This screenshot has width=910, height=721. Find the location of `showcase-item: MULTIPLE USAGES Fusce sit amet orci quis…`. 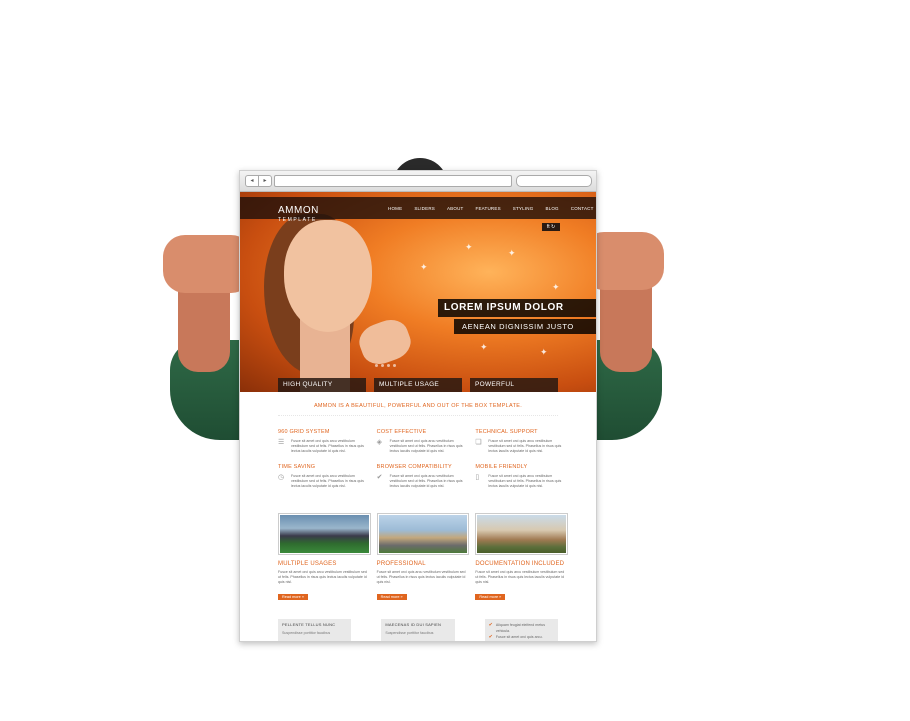

showcase-item: MULTIPLE USAGES Fusce sit amet orci quis… is located at coordinates (324, 558).